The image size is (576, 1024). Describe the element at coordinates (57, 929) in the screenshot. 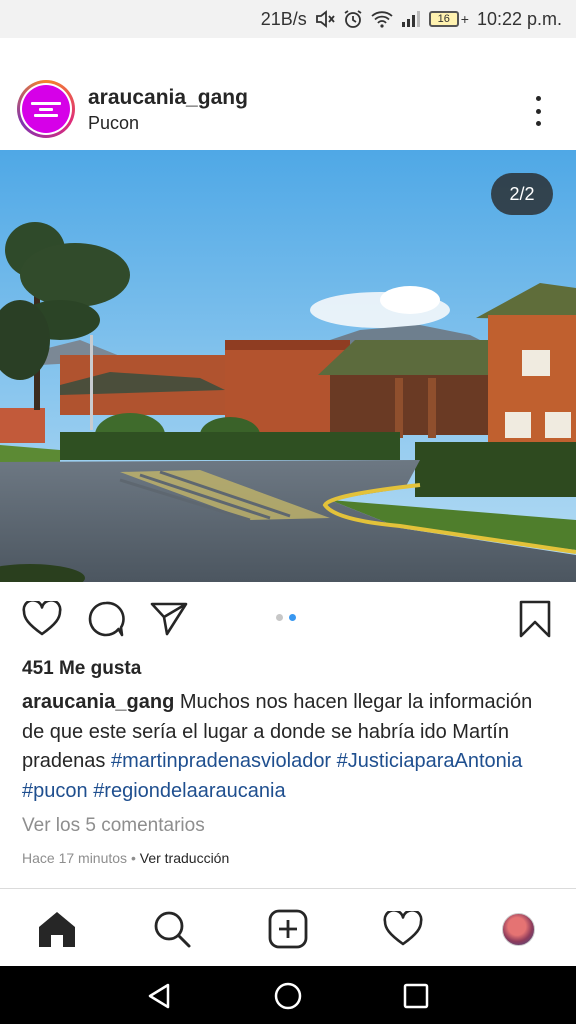

I see `home-icon` at that location.